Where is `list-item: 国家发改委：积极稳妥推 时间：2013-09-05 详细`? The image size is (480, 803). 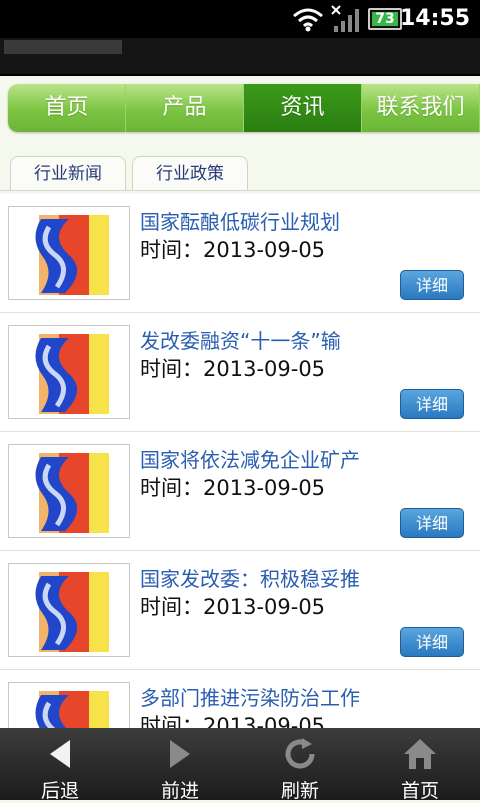
list-item: 国家发改委：积极稳妥推 时间：2013-09-05 详细 is located at coordinates (240, 610).